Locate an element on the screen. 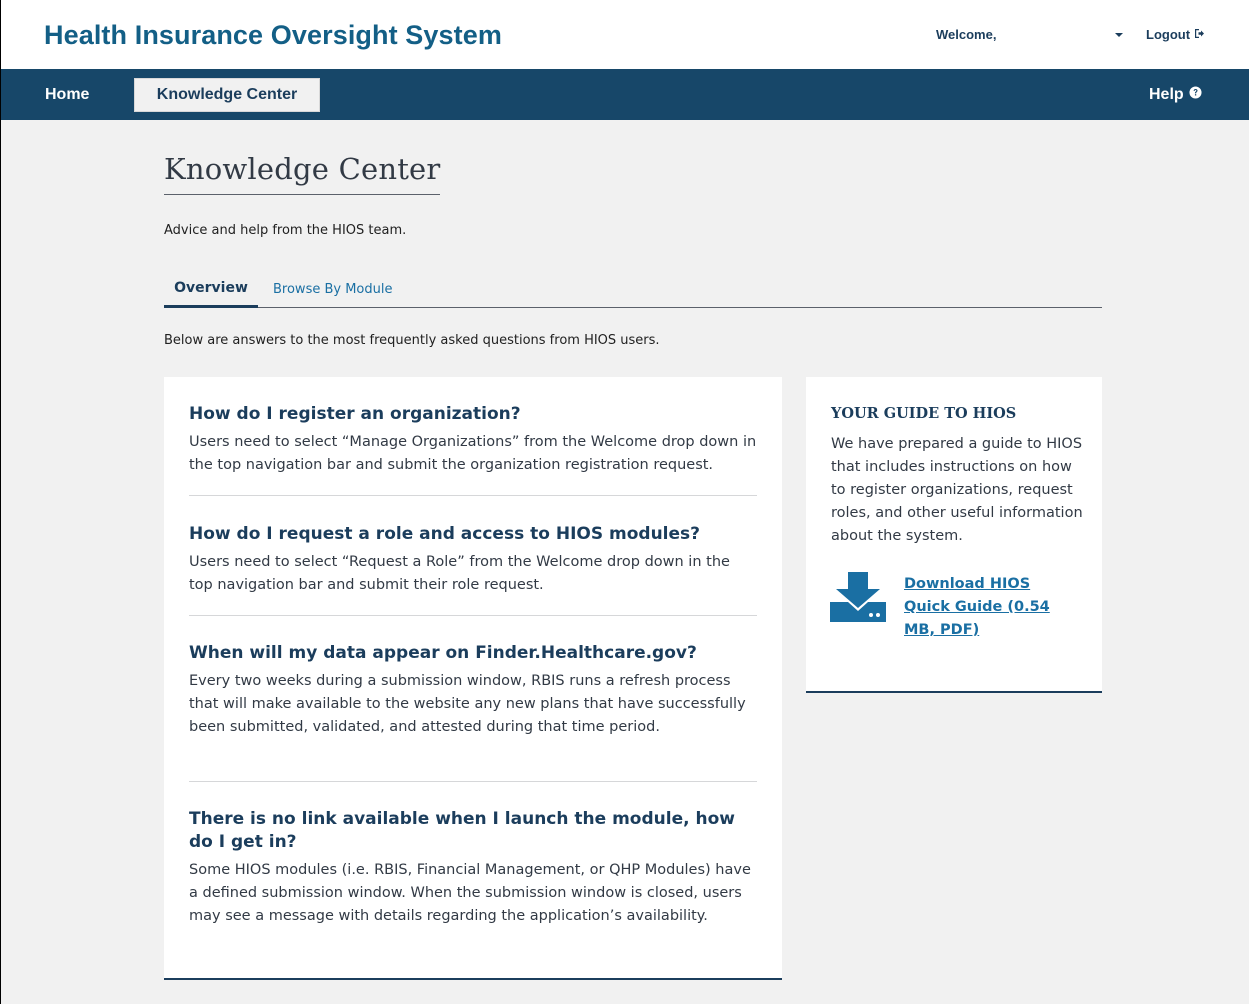  download-quick-guide-link: Download HIOS Quick Guide (0.54 MB, PDF) is located at coordinates (989, 607).